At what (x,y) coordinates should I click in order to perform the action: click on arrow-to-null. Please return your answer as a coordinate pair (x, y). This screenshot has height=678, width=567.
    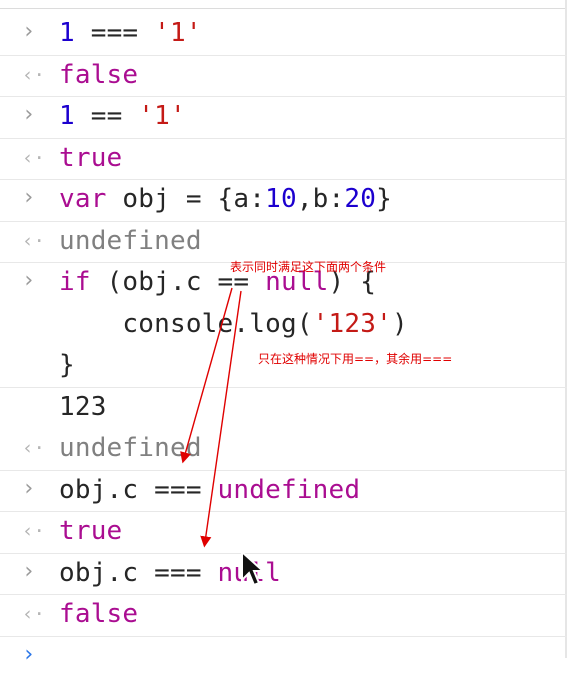
    Looking at the image, I should click on (223, 416).